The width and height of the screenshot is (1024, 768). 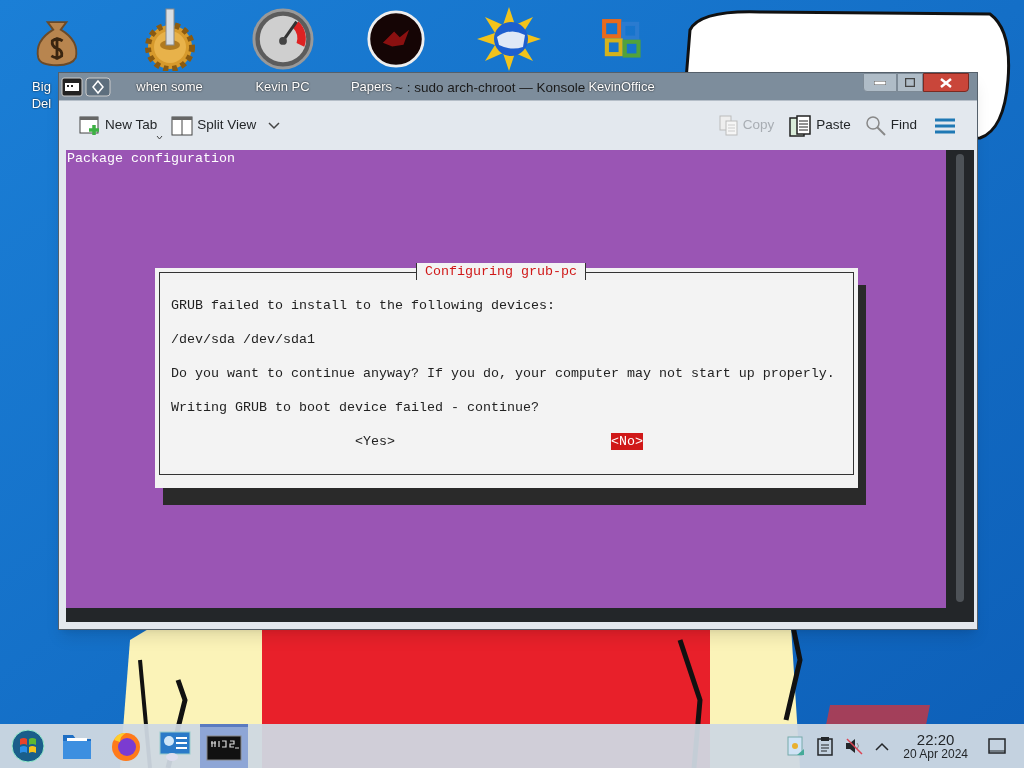 I want to click on minimize-icon, so click(x=880, y=82).